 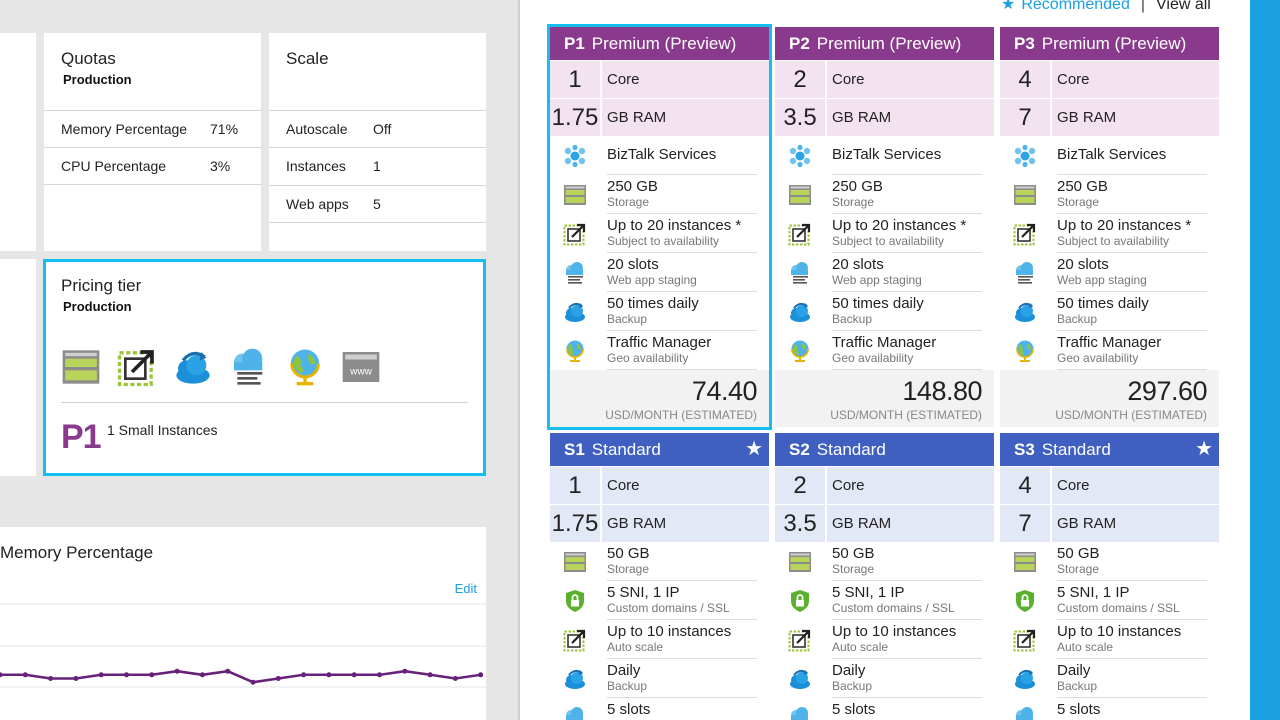 I want to click on card-header: P3 Premium (Preview), so click(x=1109, y=43).